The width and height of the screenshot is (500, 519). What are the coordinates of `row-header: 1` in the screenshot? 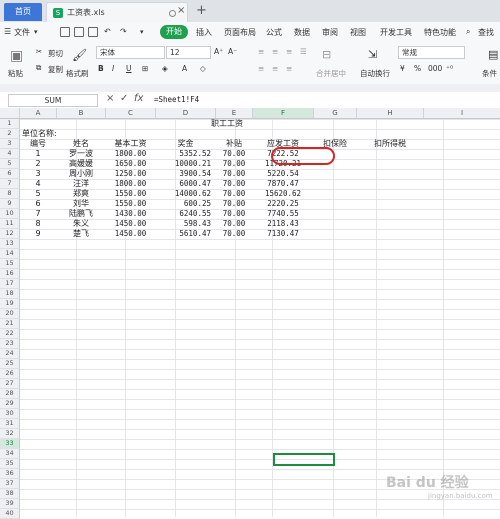 It's located at (10, 124).